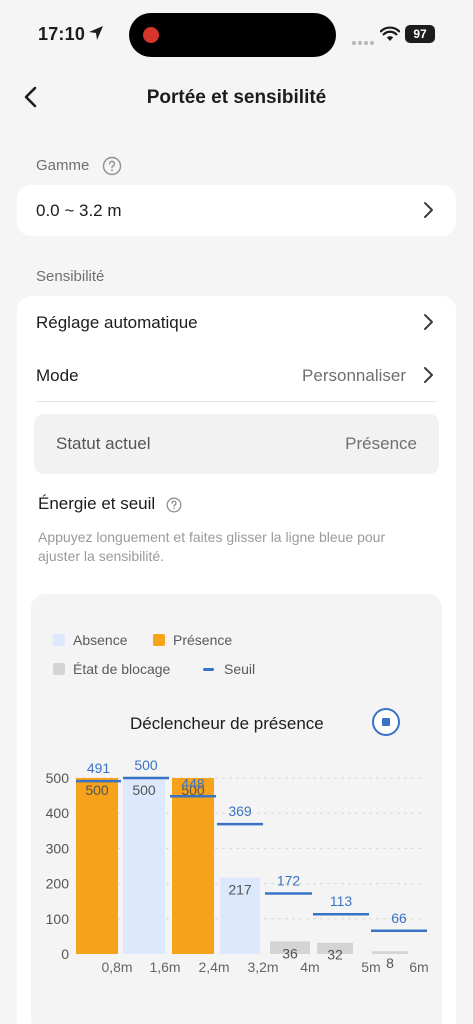 Image resolution: width=473 pixels, height=1024 pixels. Describe the element at coordinates (309, 967) in the screenshot. I see `x-tick-label: 4m` at that location.